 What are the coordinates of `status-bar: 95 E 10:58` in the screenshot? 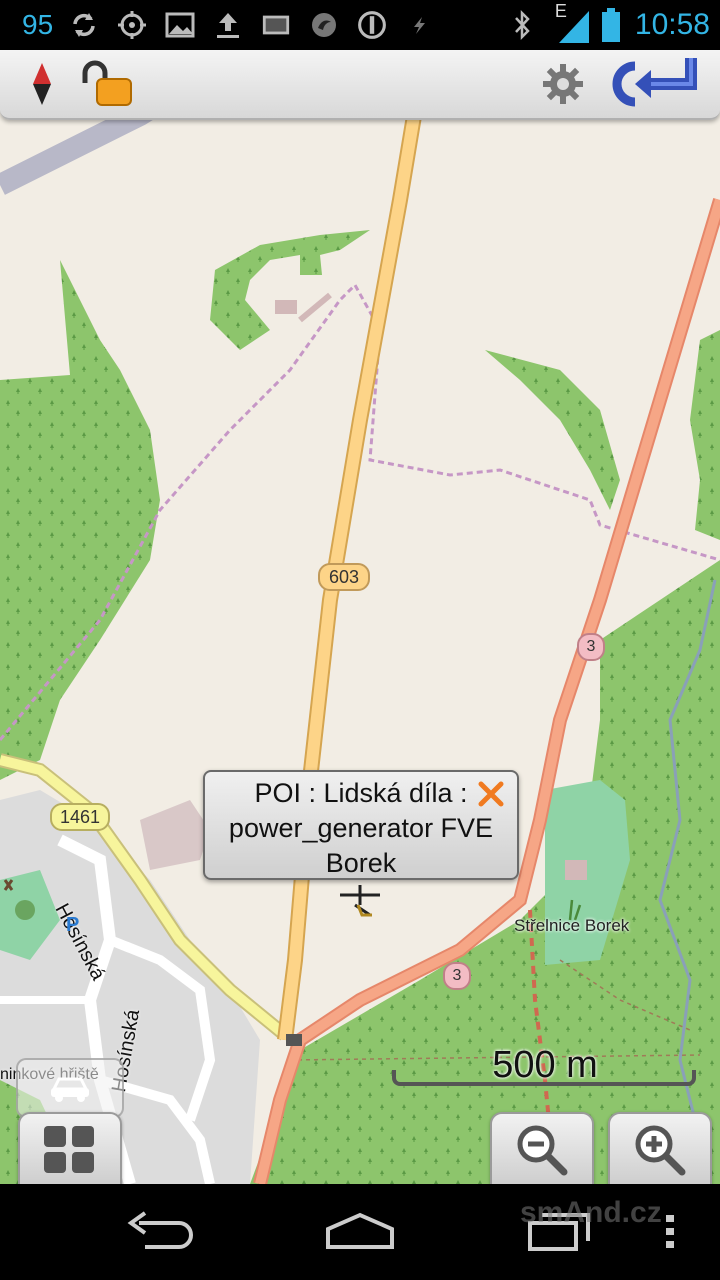 It's located at (360, 25).